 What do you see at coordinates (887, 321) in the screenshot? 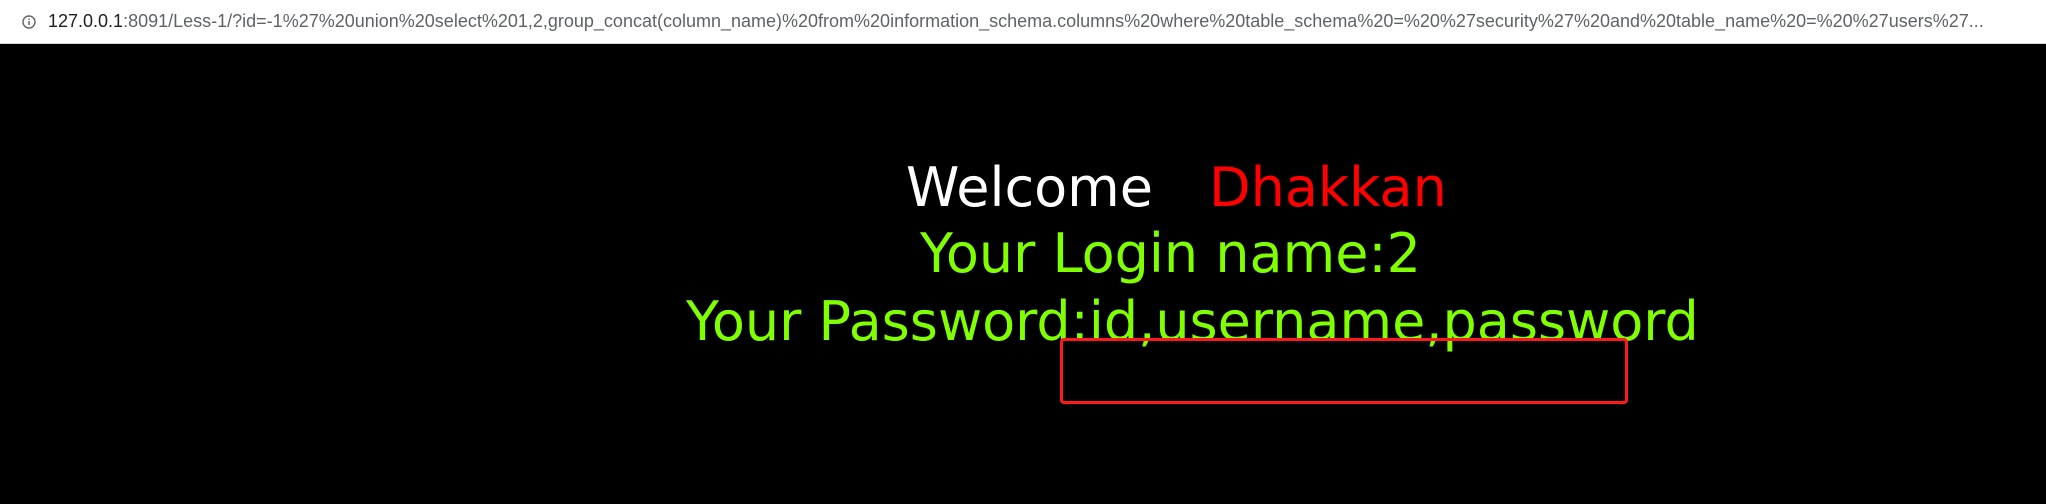
I see `password-label: Your Password:` at bounding box center [887, 321].